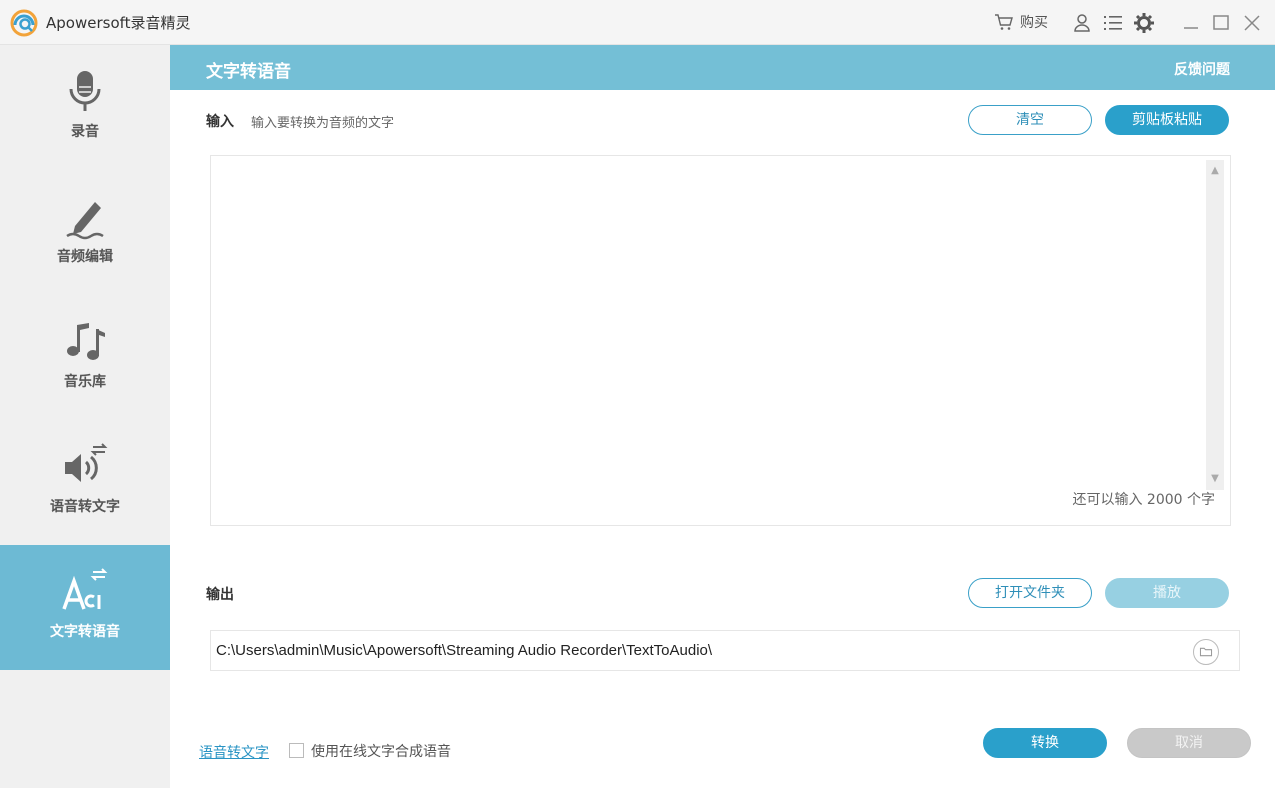 The image size is (1275, 788). Describe the element at coordinates (1191, 23) in the screenshot. I see `minimize-icon` at that location.